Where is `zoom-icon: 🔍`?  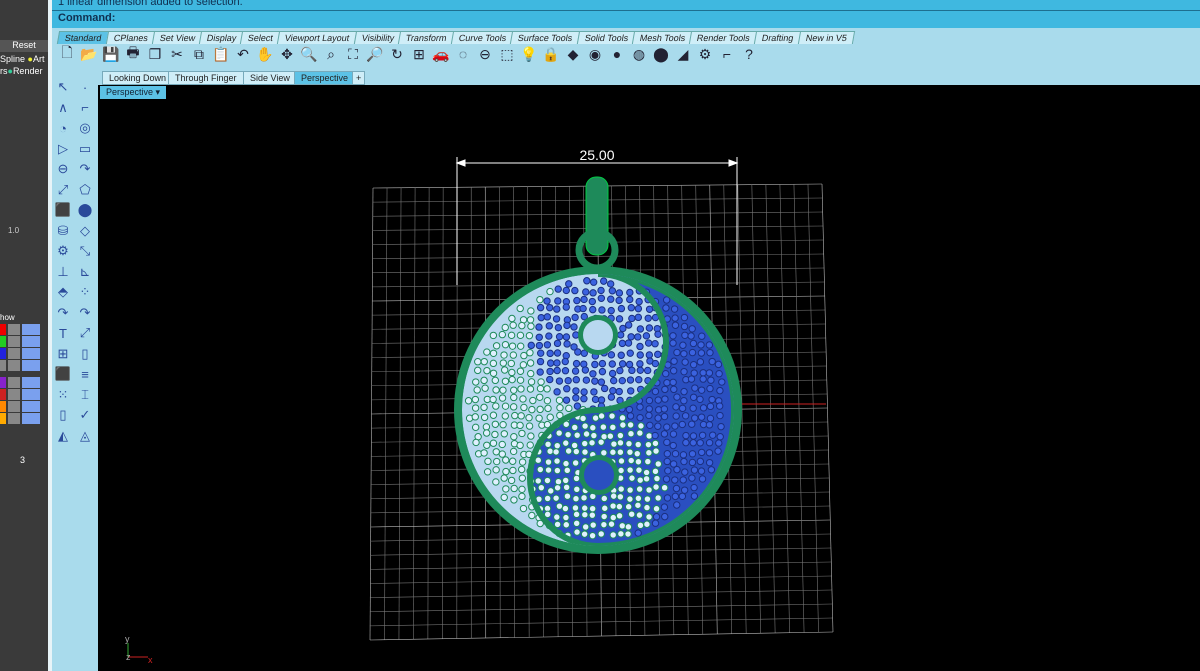
zoom-icon: 🔍 is located at coordinates (309, 54).